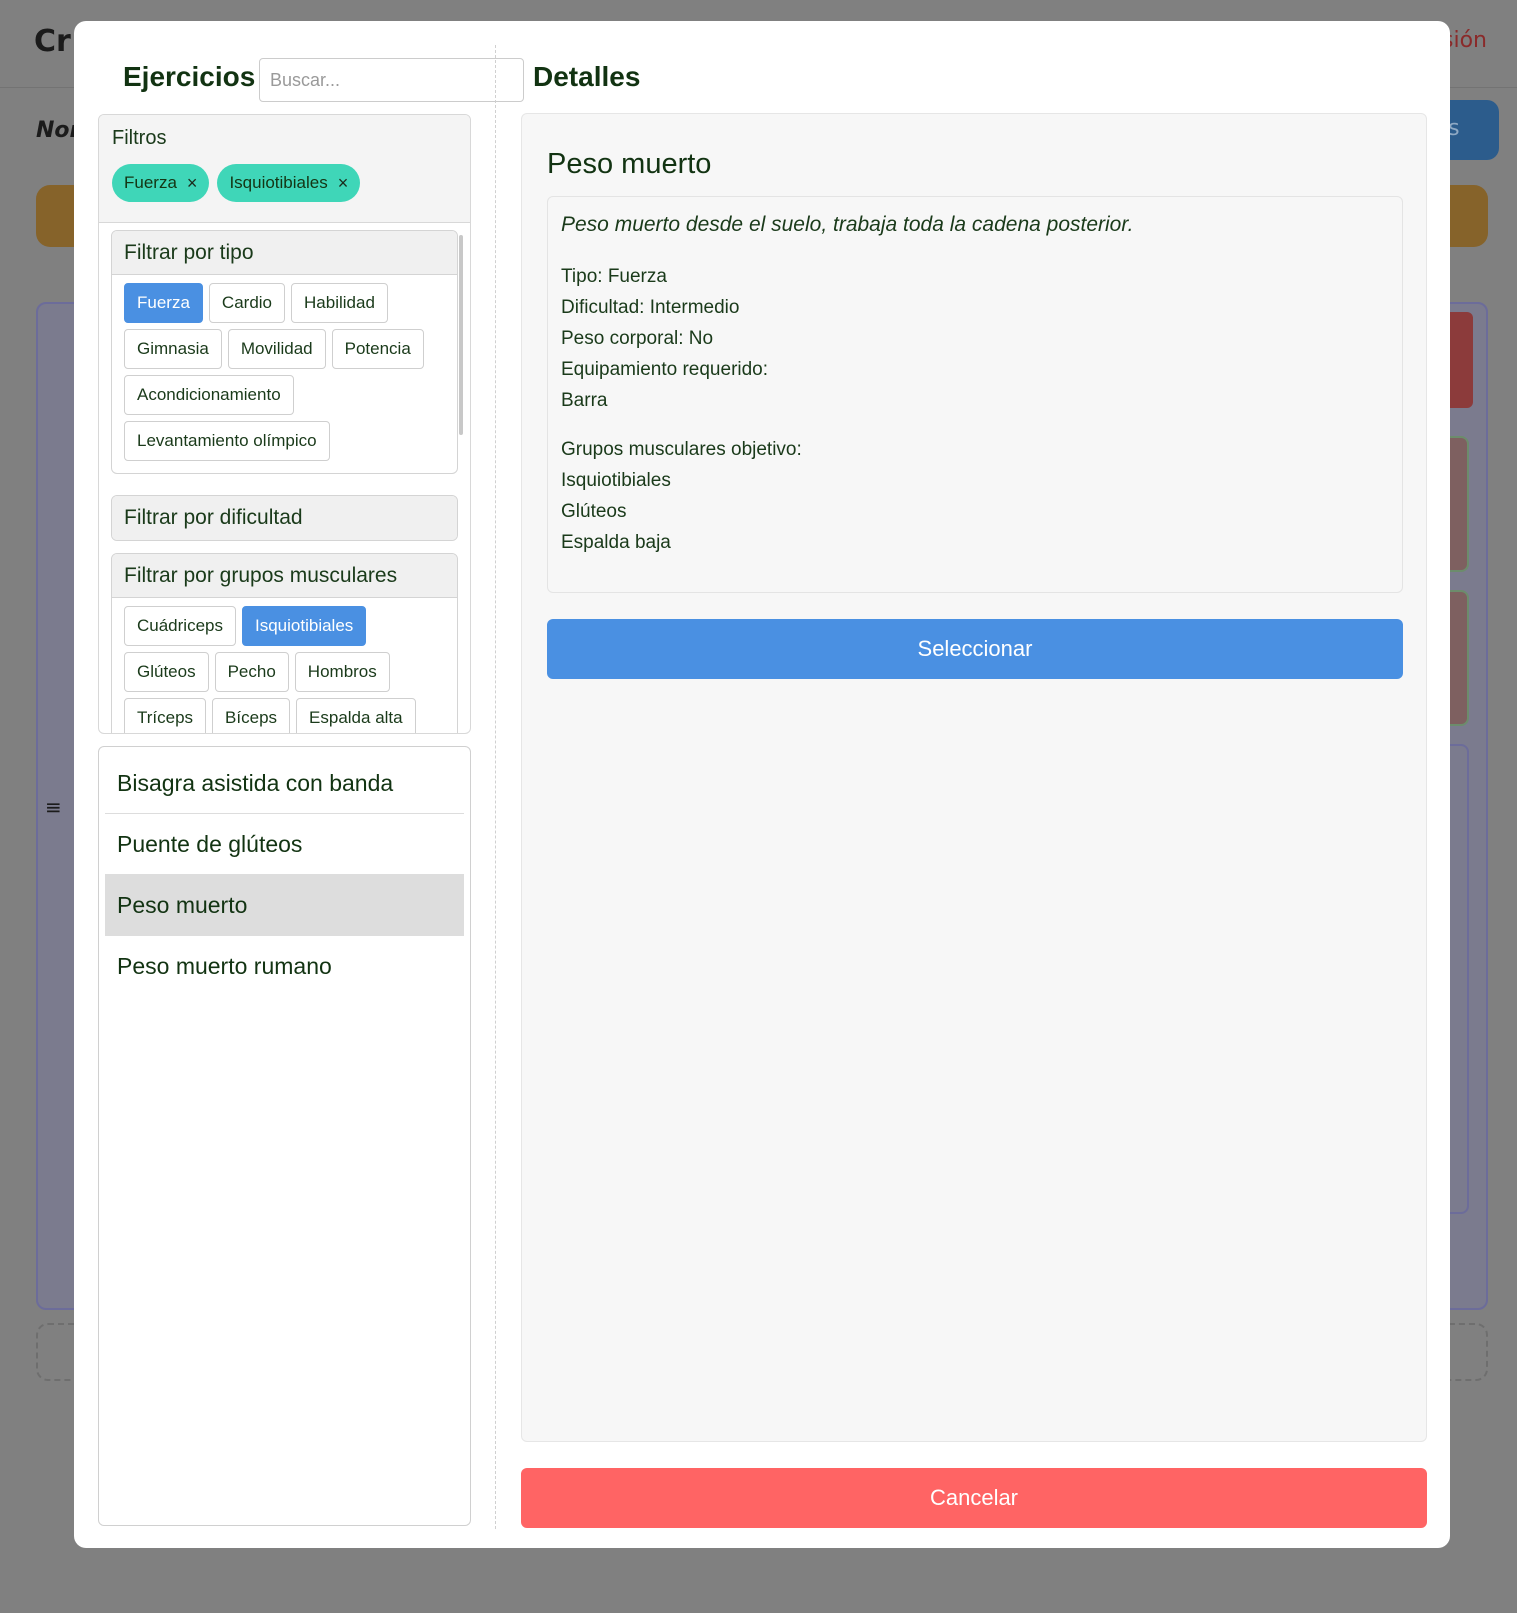  I want to click on muscle-option-triceps: Tríceps, so click(165, 715).